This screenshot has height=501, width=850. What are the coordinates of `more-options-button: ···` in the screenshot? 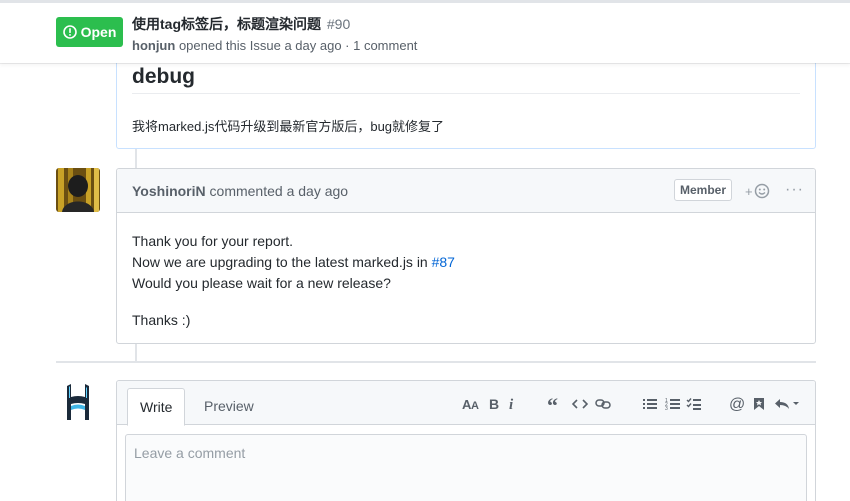 It's located at (794, 190).